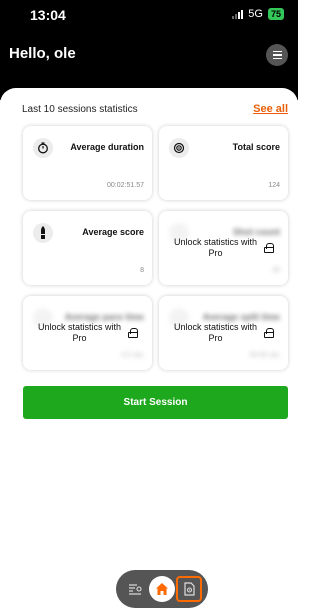 This screenshot has width=320, height=610. What do you see at coordinates (241, 317) in the screenshot?
I see `stat-label: Average split time` at bounding box center [241, 317].